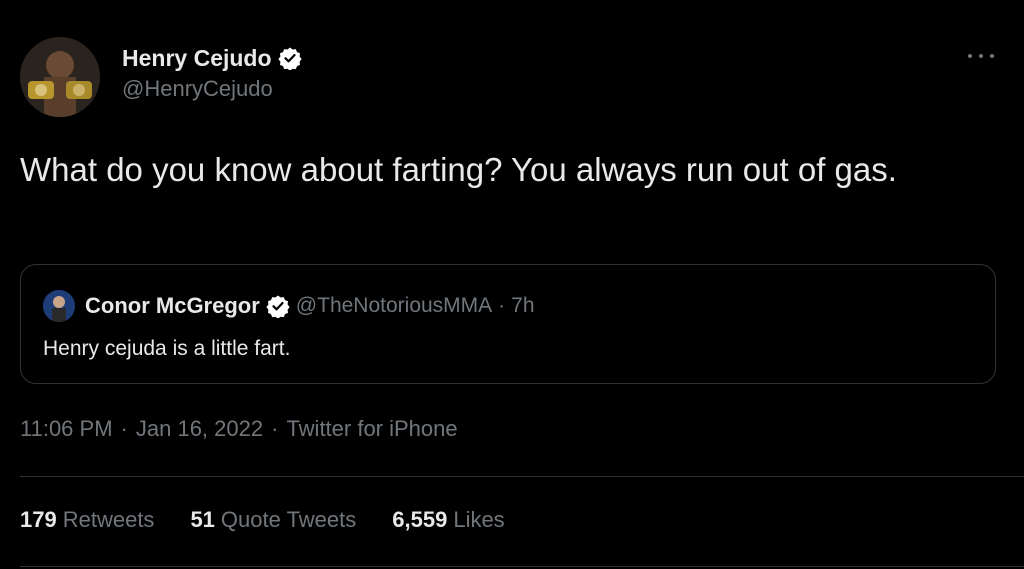 Image resolution: width=1024 pixels, height=569 pixels. I want to click on likes-label: Likes, so click(479, 519).